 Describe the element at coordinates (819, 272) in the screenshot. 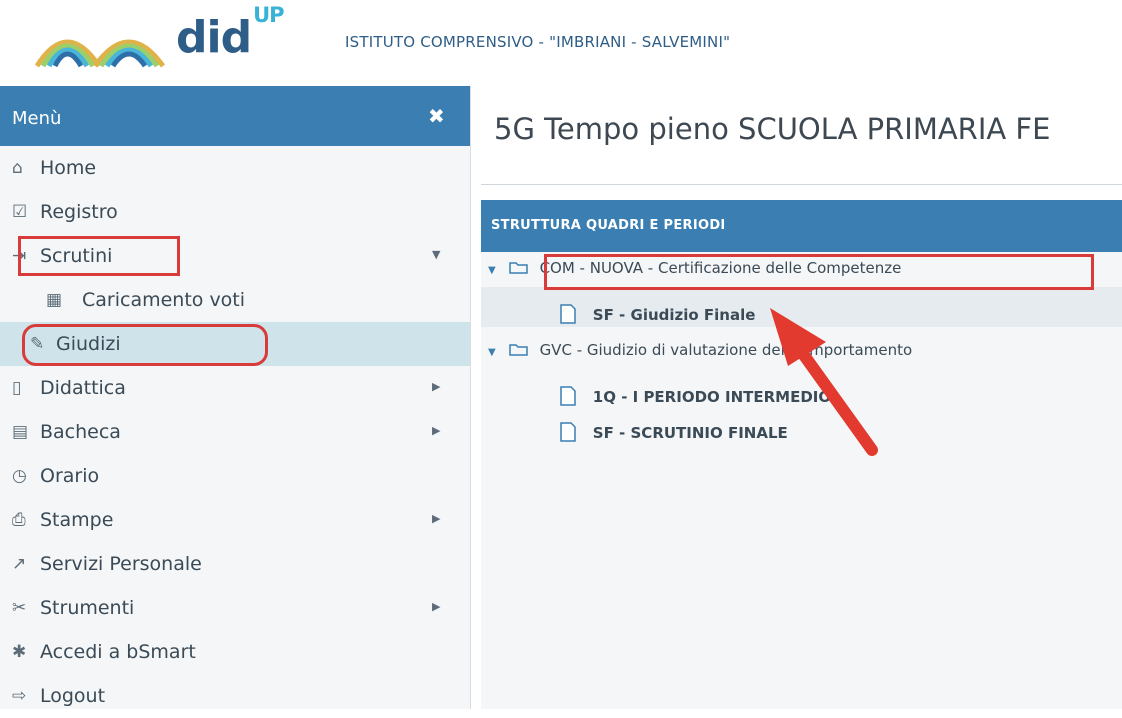

I see `highlight-box-com` at that location.